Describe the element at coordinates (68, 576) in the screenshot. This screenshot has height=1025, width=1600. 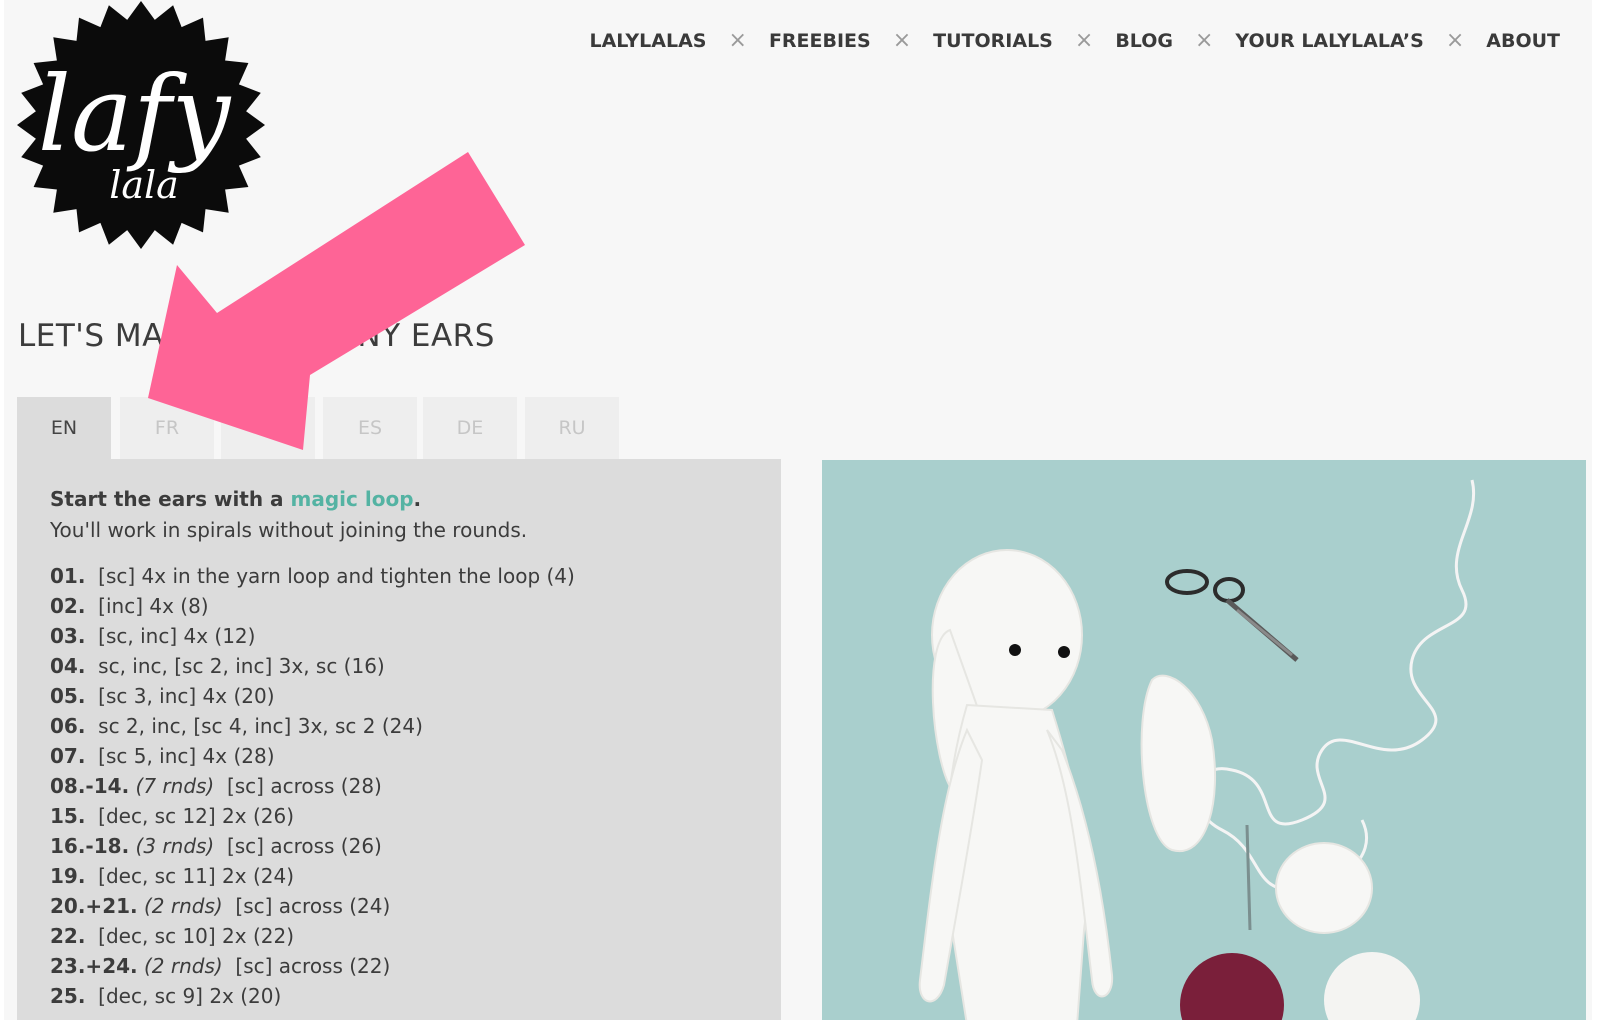
I see `round-number: 01.` at that location.